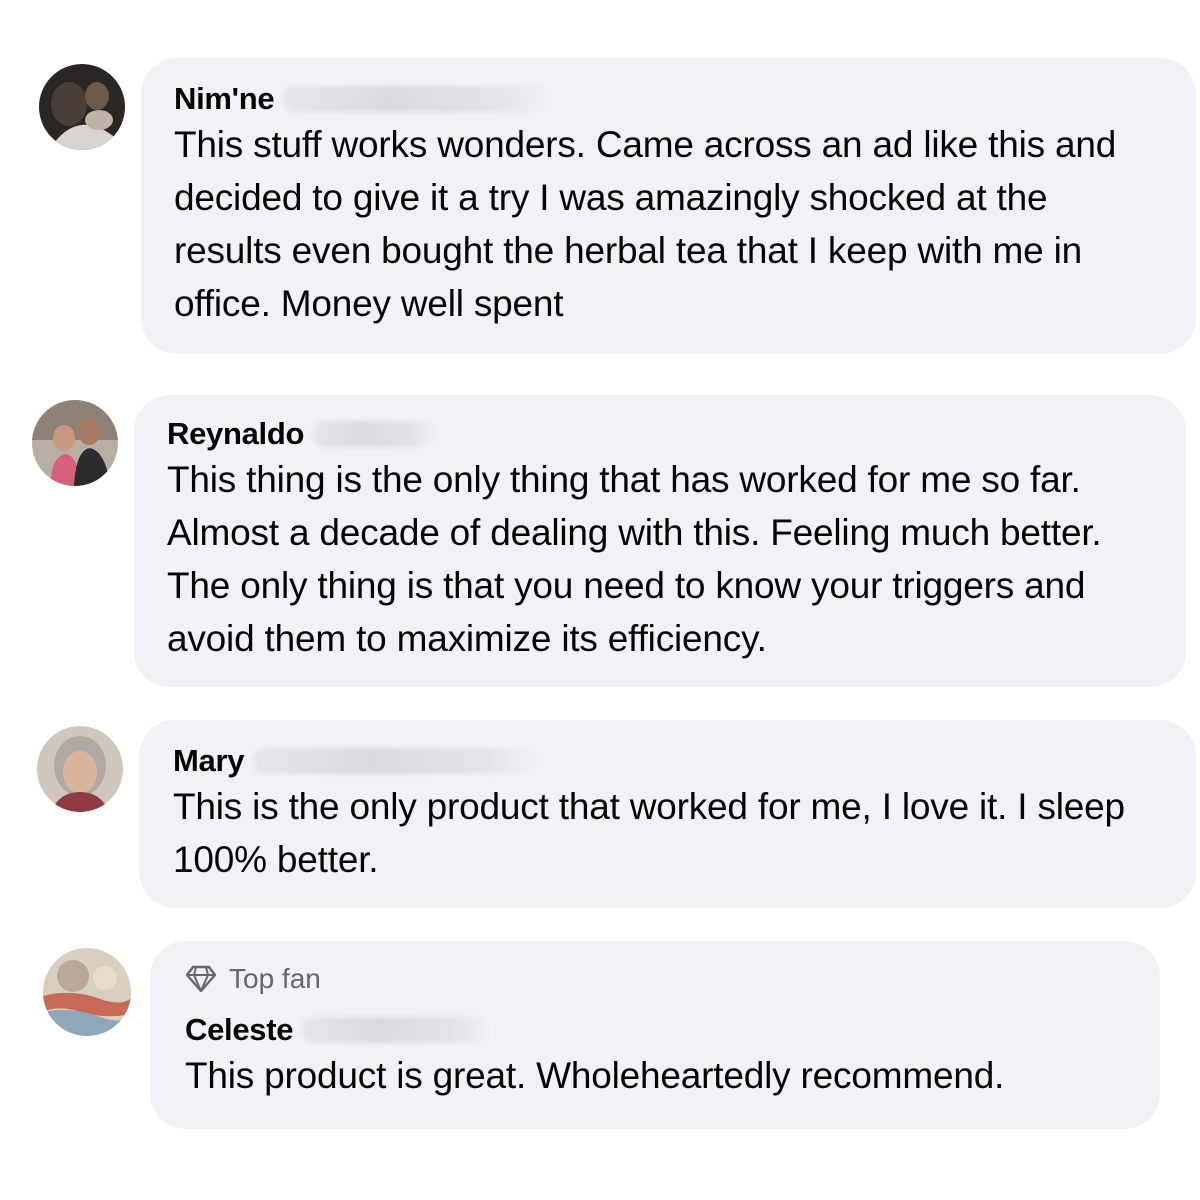  Describe the element at coordinates (656, 1030) in the screenshot. I see `comment-author: Celeste` at that location.